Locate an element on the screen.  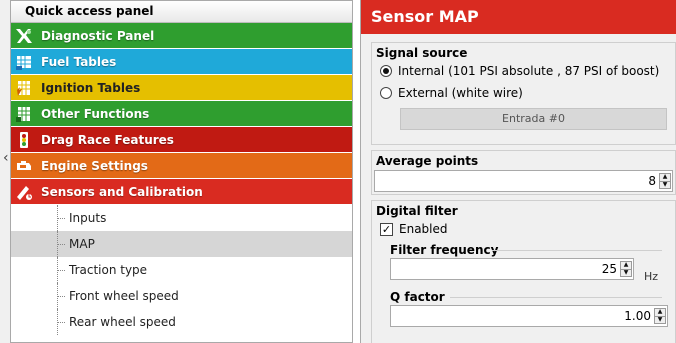
sub-item-label: Front wheel speed is located at coordinates (124, 296).